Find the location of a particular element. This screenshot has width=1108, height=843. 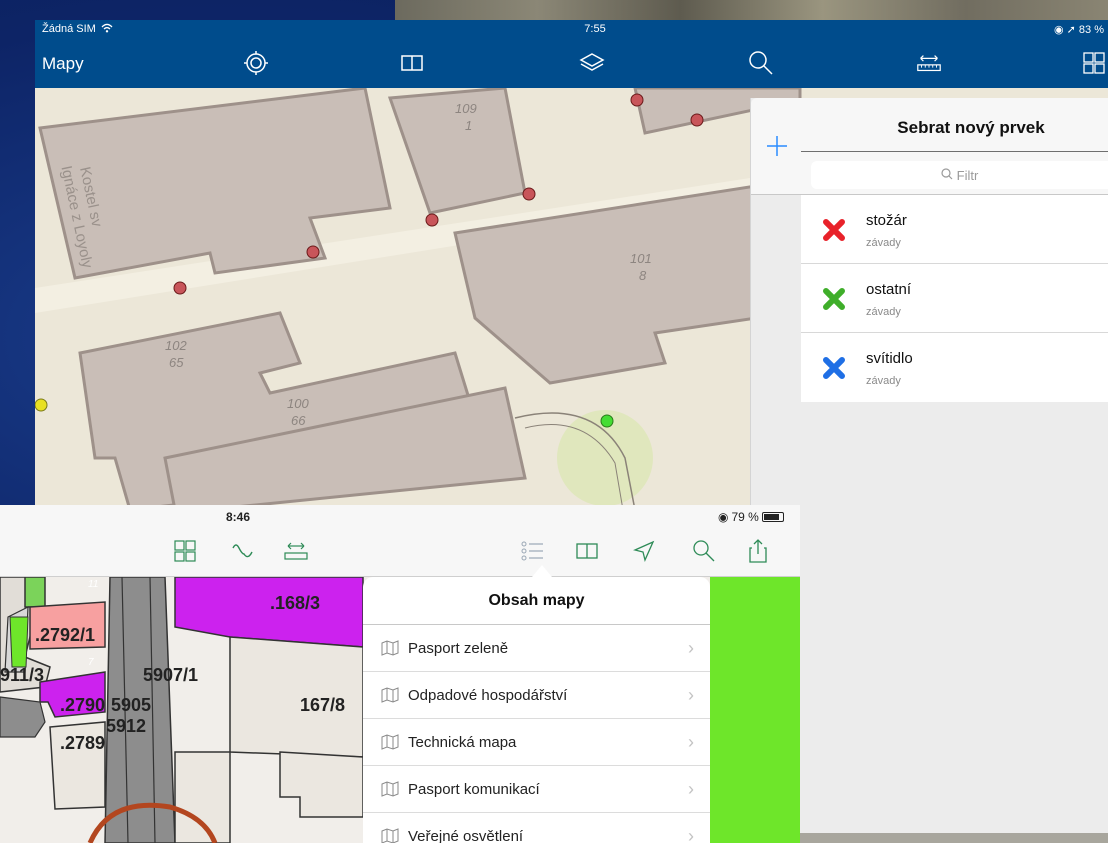

parcel-label: 5907/1 is located at coordinates (170, 675).